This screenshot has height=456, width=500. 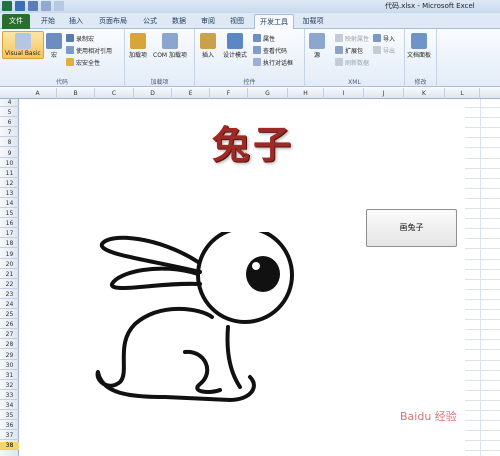 I want to click on tab-home: 开始, so click(x=48, y=21).